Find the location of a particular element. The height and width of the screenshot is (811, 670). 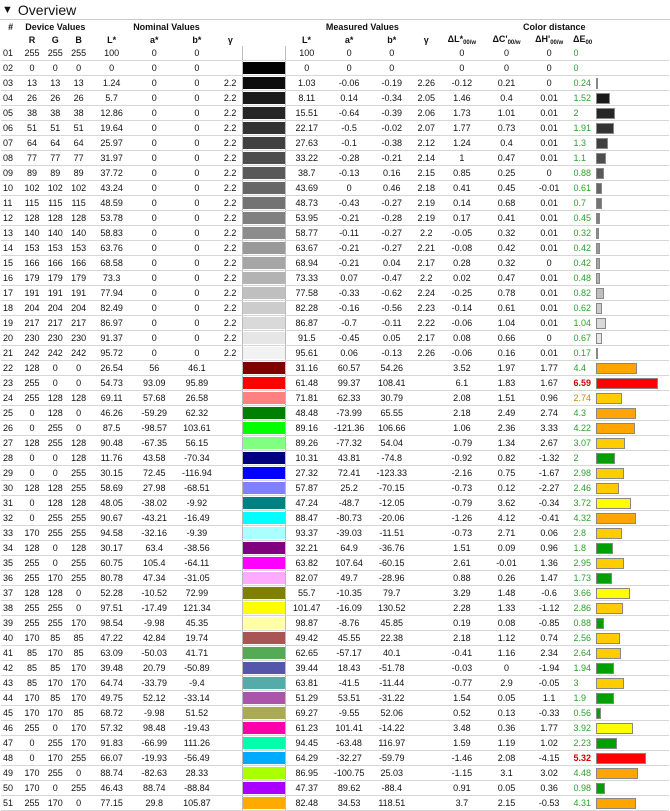

measured-b: 106.66 is located at coordinates (392, 428).